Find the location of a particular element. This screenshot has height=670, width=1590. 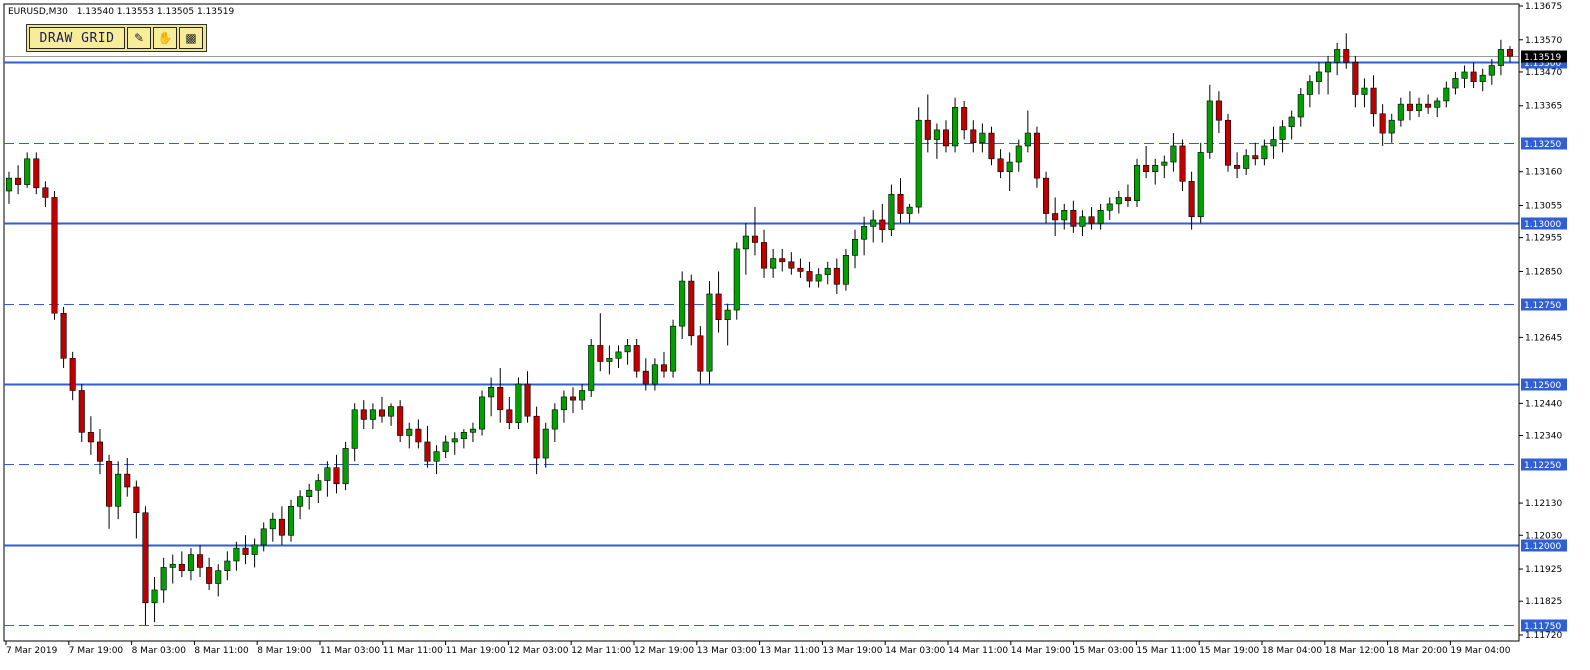

price-tick-label: 1.12340 is located at coordinates (1543, 437).